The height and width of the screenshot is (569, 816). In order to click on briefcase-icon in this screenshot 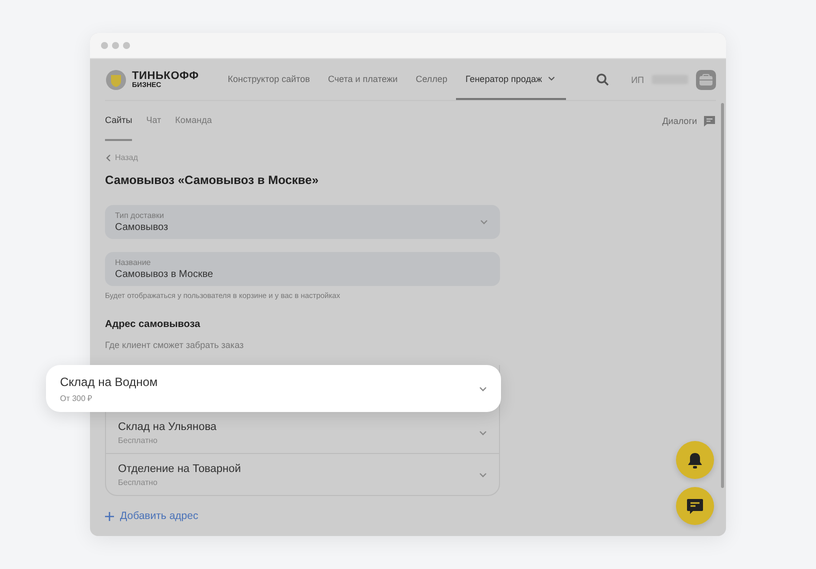, I will do `click(706, 80)`.